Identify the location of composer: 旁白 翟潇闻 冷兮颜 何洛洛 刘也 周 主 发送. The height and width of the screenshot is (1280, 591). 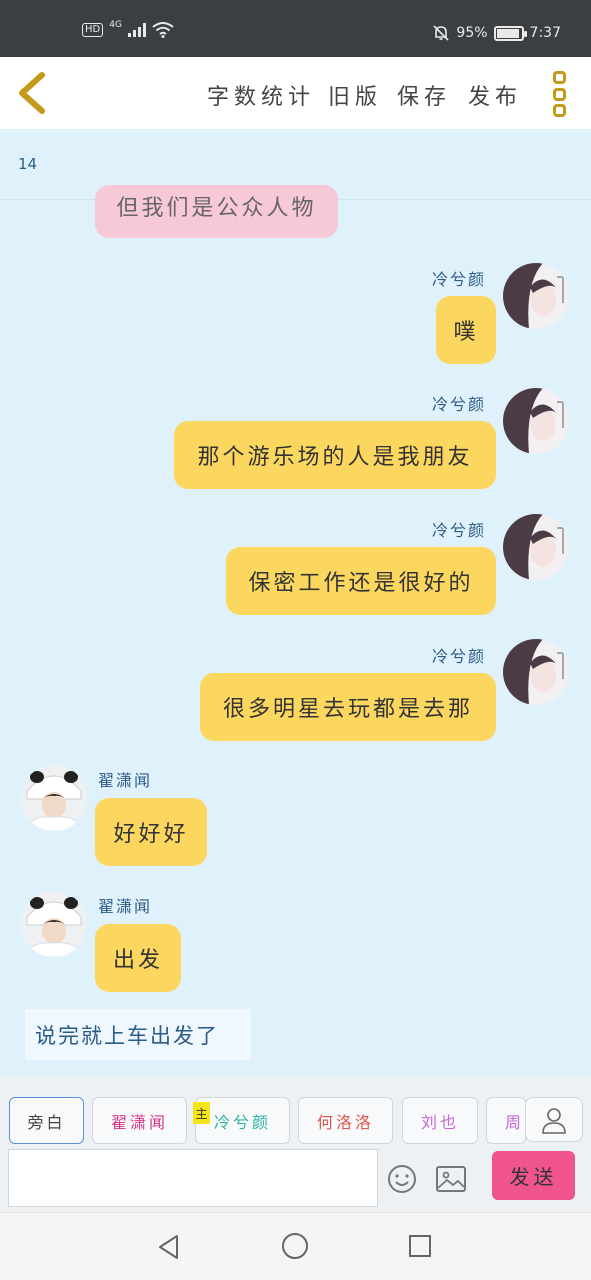
(295, 1144).